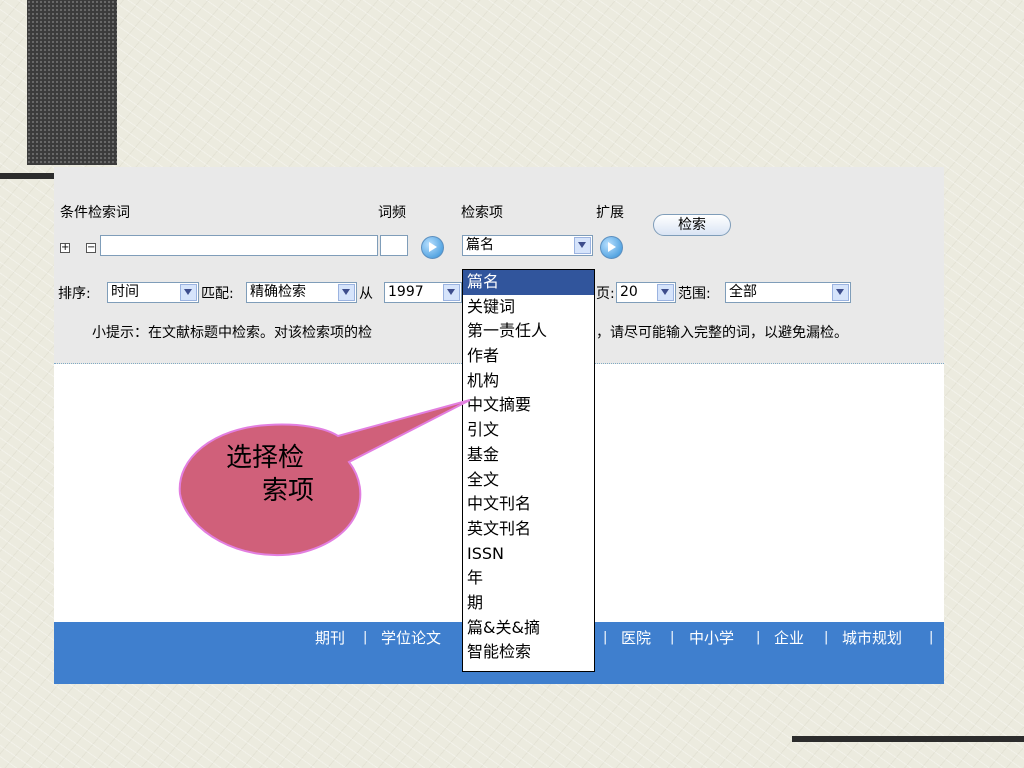 The image size is (1024, 768). I want to click on callout-line-2: 索项, so click(288, 491).